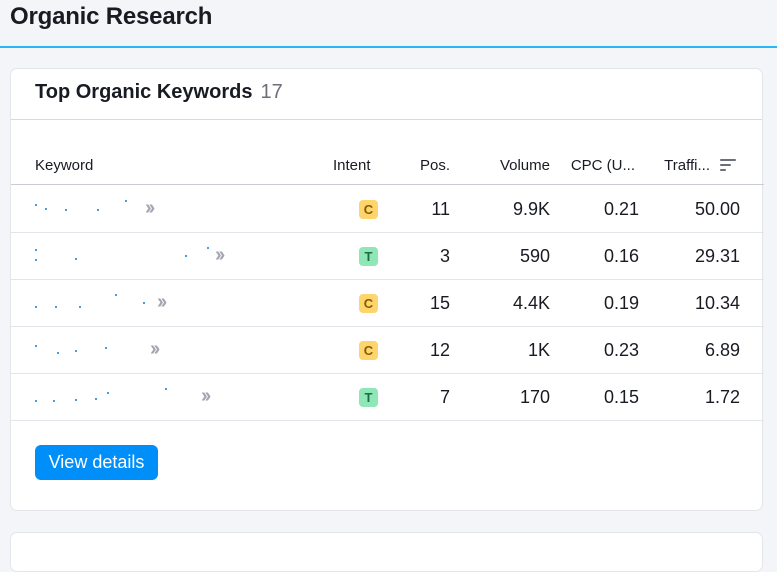 This screenshot has height=572, width=777. What do you see at coordinates (722, 350) in the screenshot?
I see `traffic-cell: 6.89` at bounding box center [722, 350].